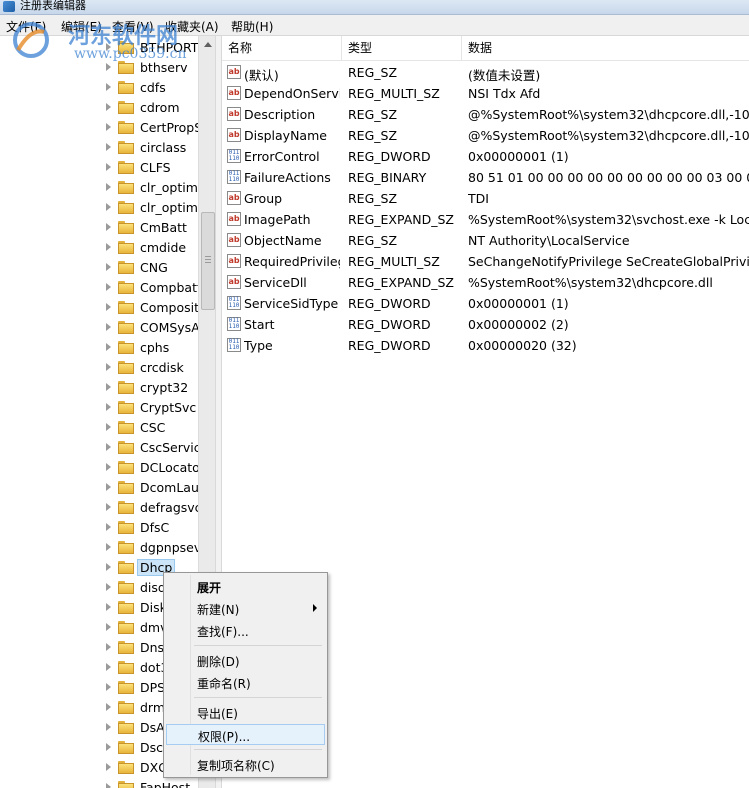 This screenshot has width=749, height=788. Describe the element at coordinates (99, 288) in the screenshot. I see `tree-item: Compbatt` at that location.